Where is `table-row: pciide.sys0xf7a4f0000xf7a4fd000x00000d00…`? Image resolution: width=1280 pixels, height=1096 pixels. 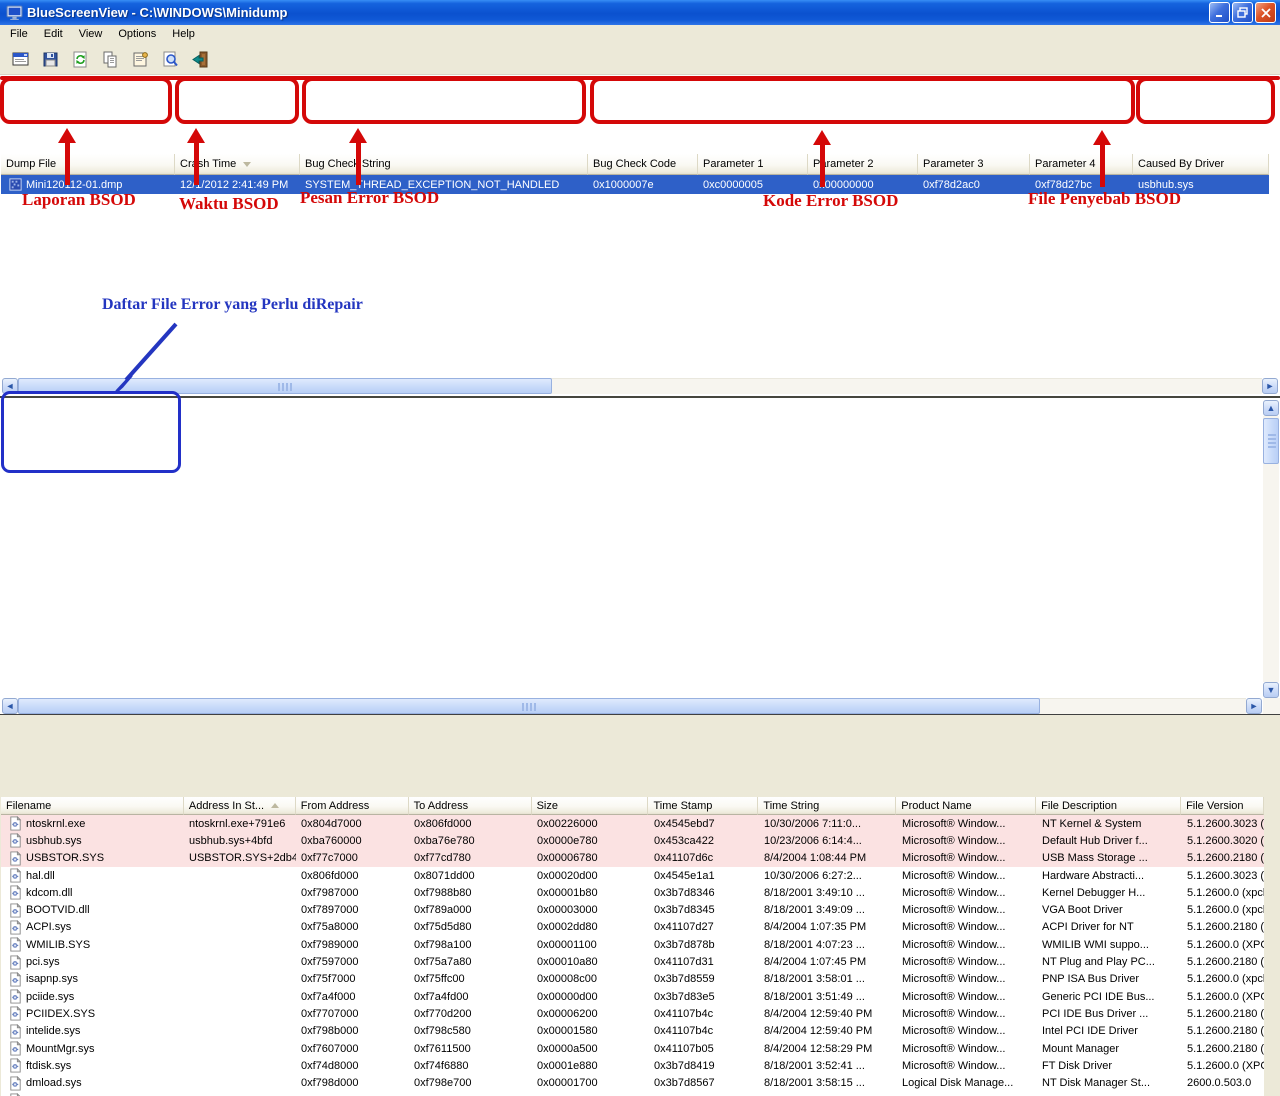
table-row: pciide.sys0xf7a4f0000xf7a4fd000x00000d00… is located at coordinates (632, 996).